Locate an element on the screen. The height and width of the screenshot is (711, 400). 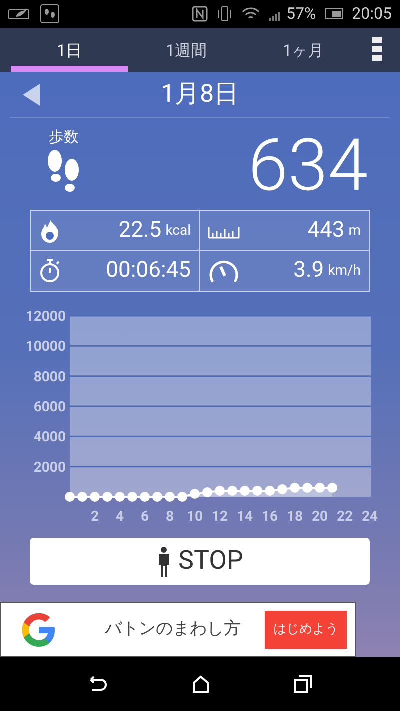
x-tick-label: 12 is located at coordinates (220, 517).